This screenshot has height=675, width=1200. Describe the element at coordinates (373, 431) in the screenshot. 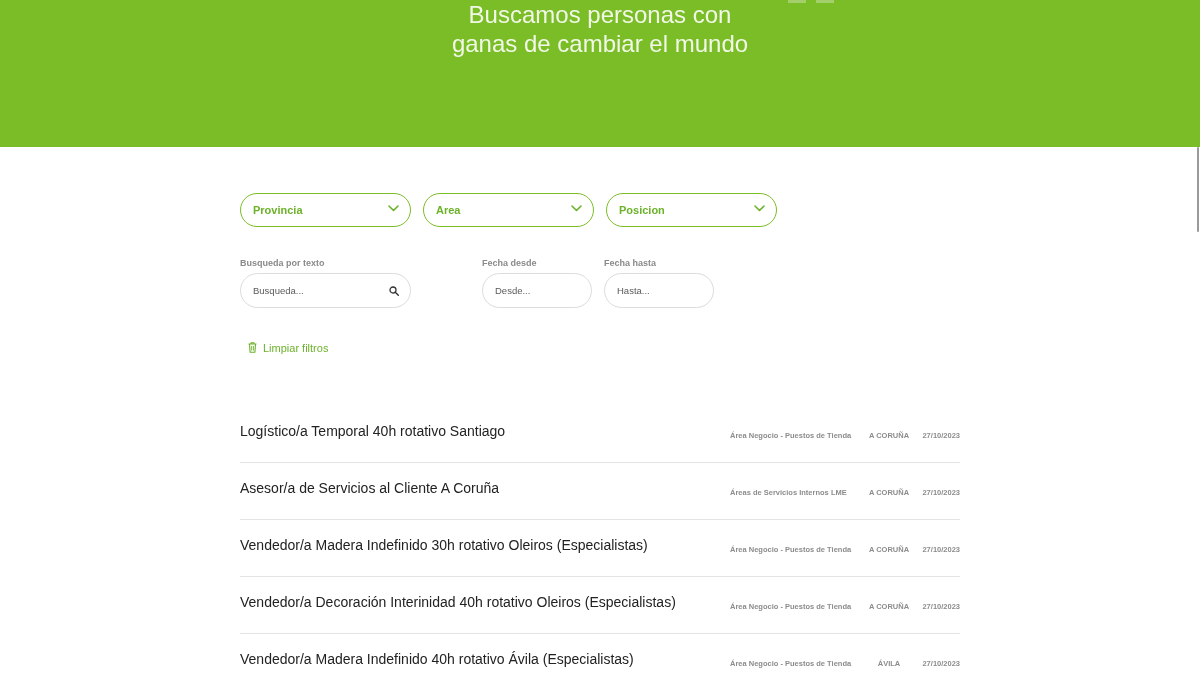

I see `job-title-link: Logístico/a Temporal 40h rotativo Santiago` at that location.